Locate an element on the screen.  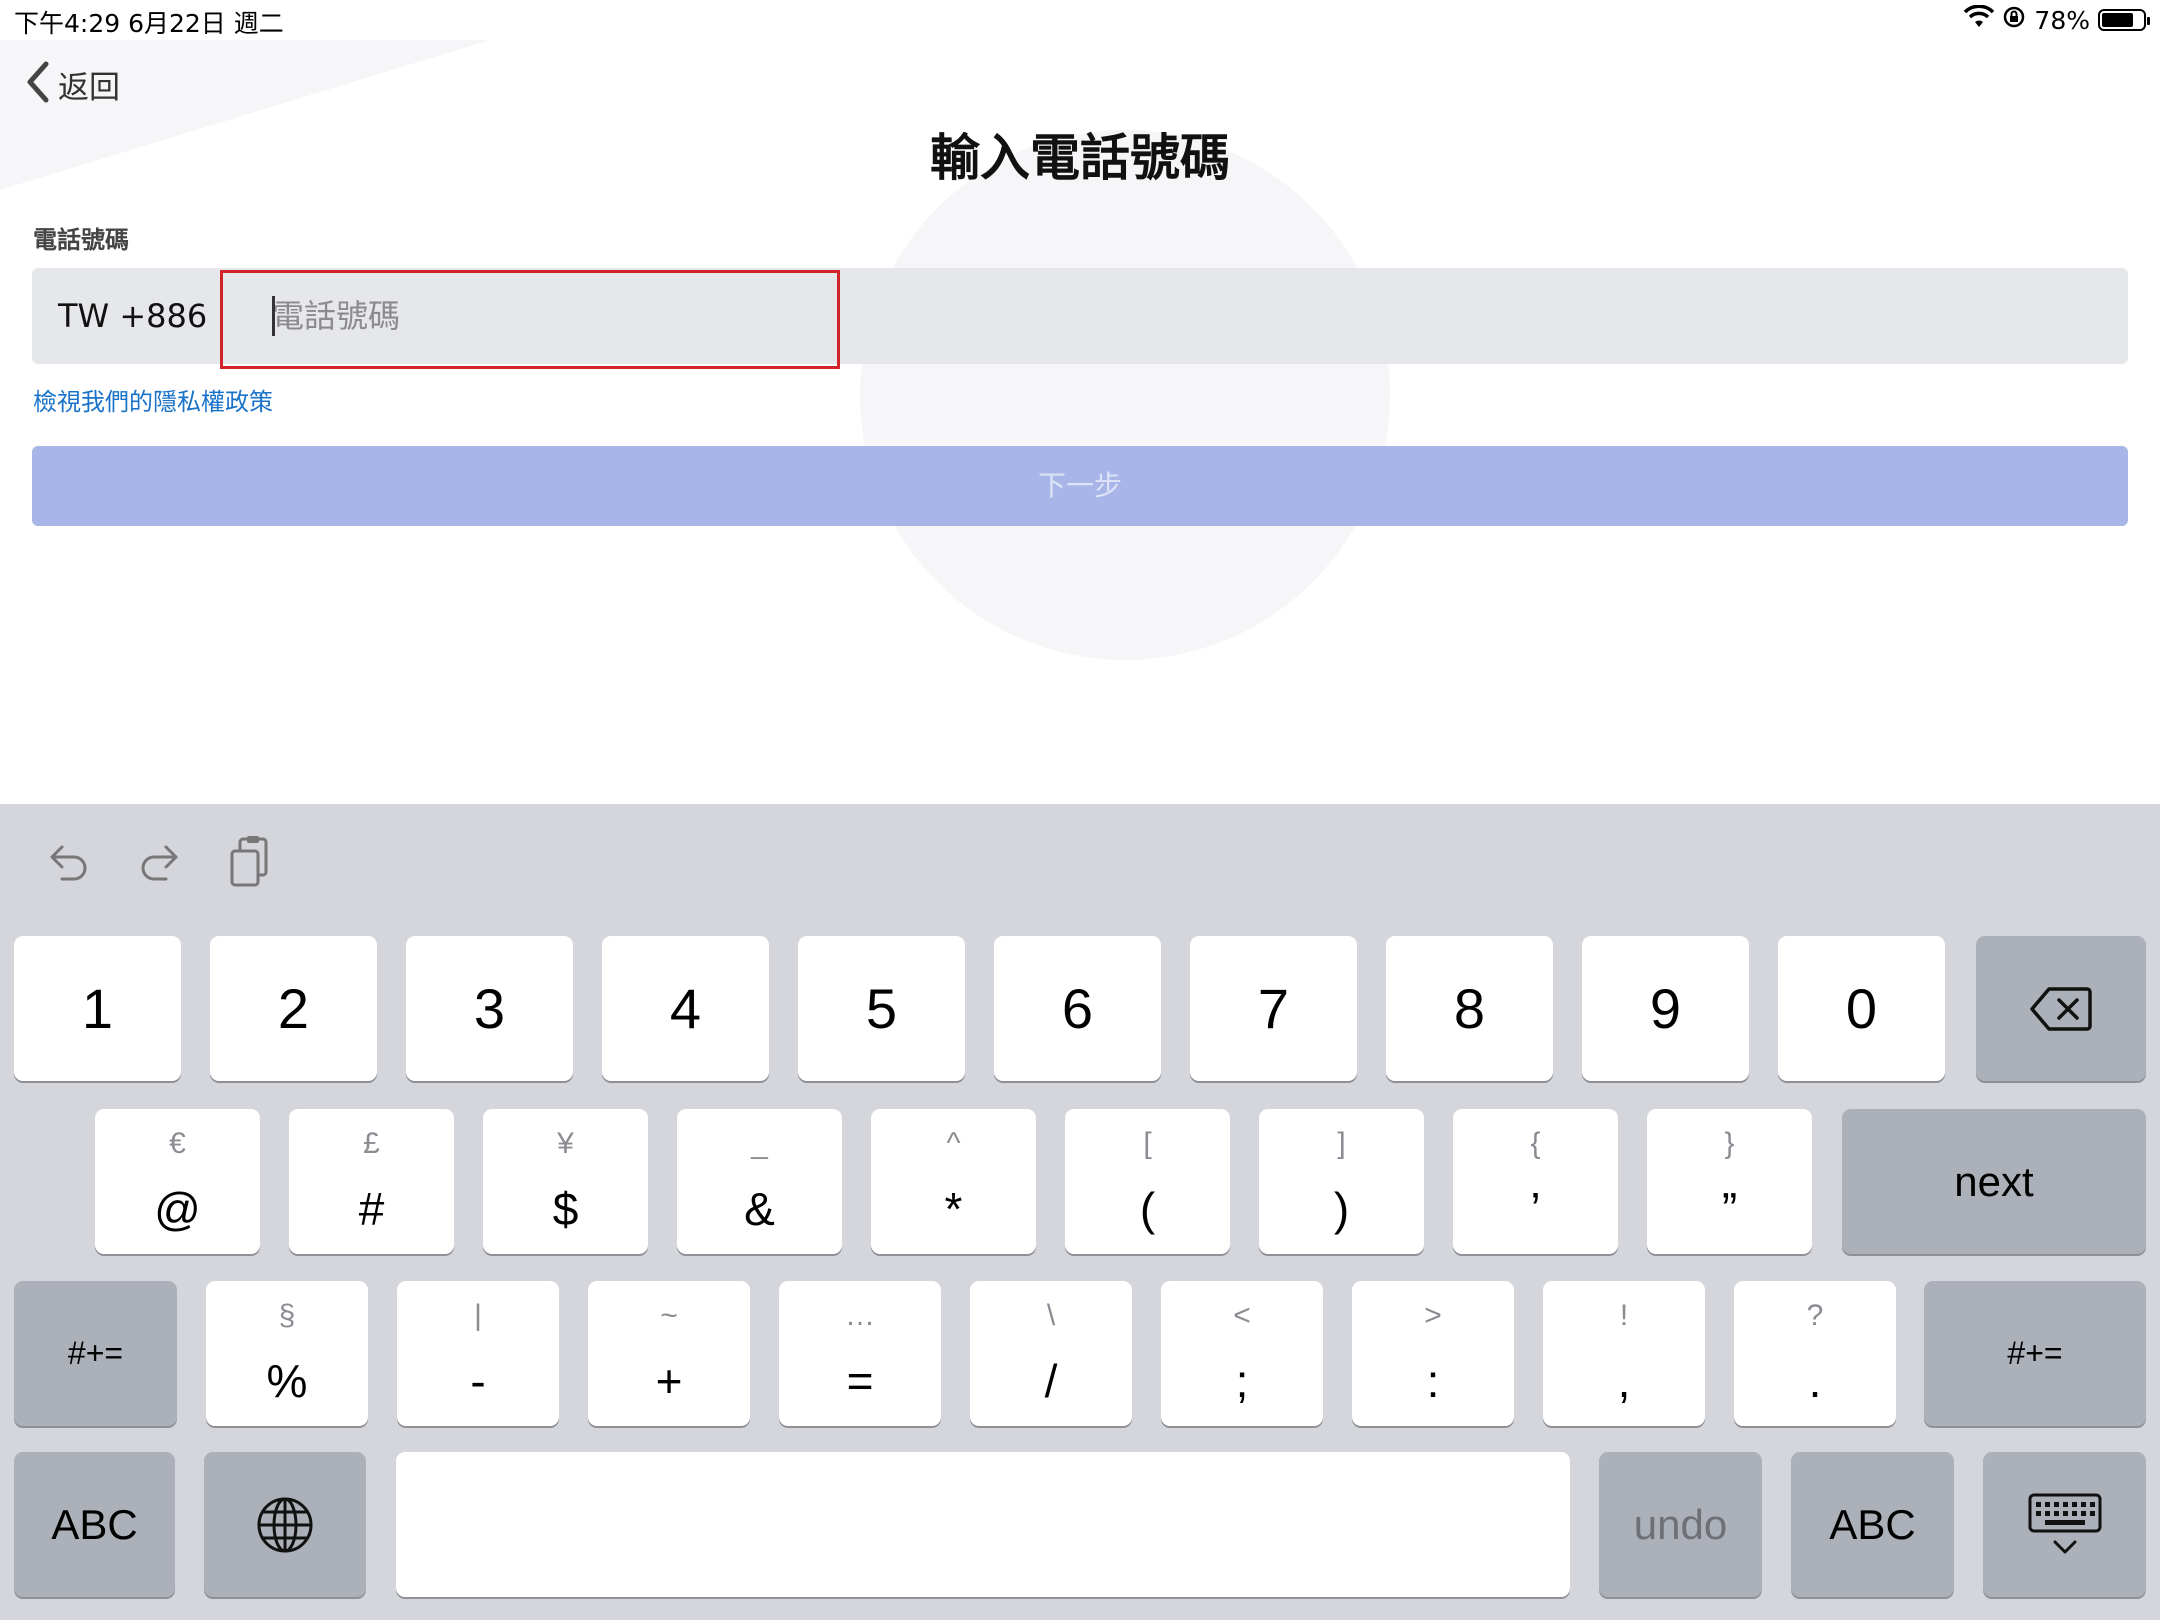
key-label: 3 is located at coordinates (489, 1008).